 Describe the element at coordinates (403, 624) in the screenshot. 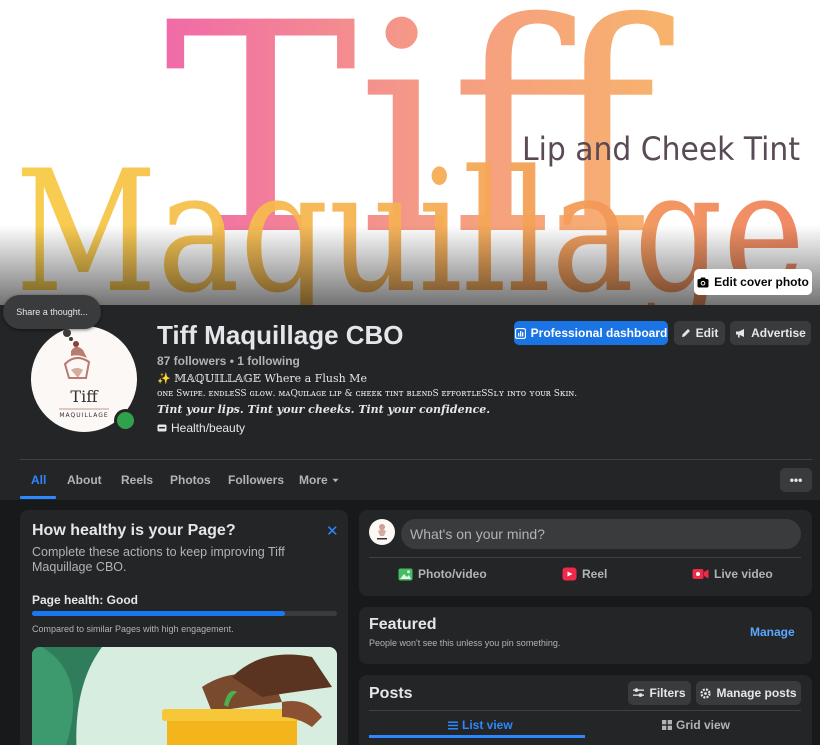

I see `featured-title: Featured` at that location.